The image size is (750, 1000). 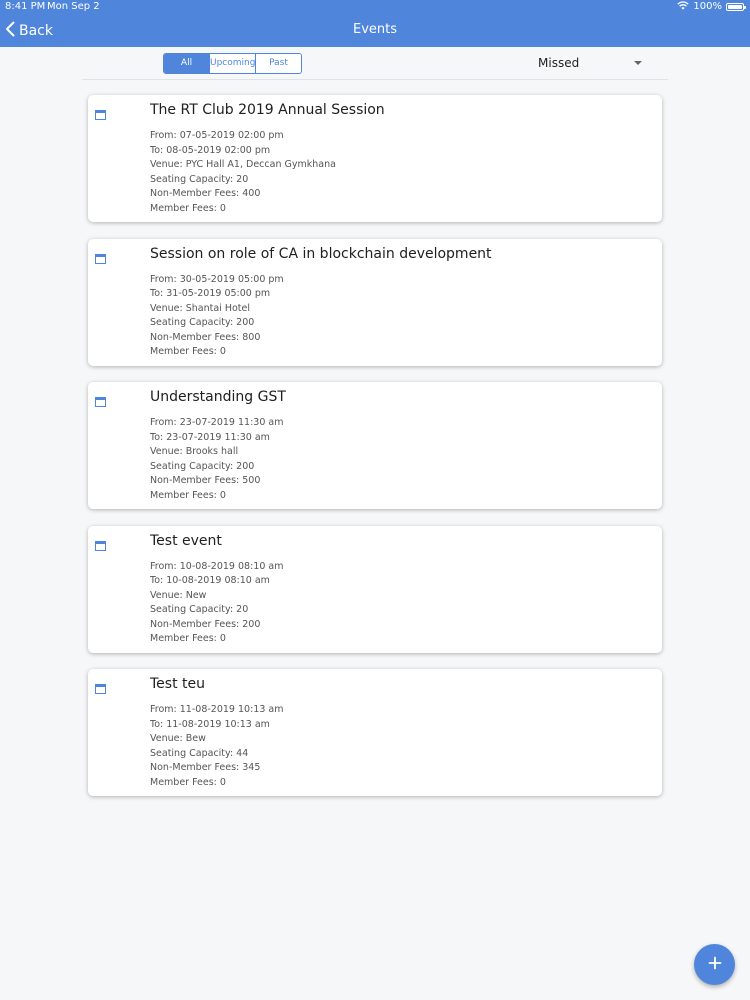 I want to click on event-filter-segmented-control: All Upcoming Past, so click(x=232, y=63).